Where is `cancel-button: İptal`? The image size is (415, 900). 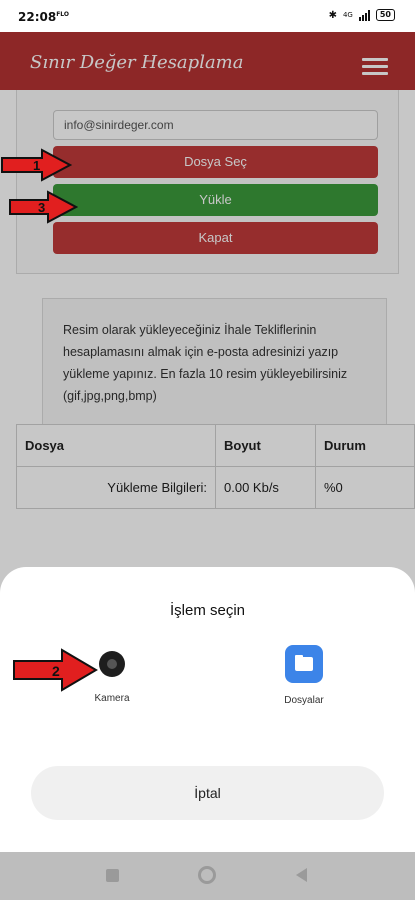
cancel-button: İptal is located at coordinates (207, 793).